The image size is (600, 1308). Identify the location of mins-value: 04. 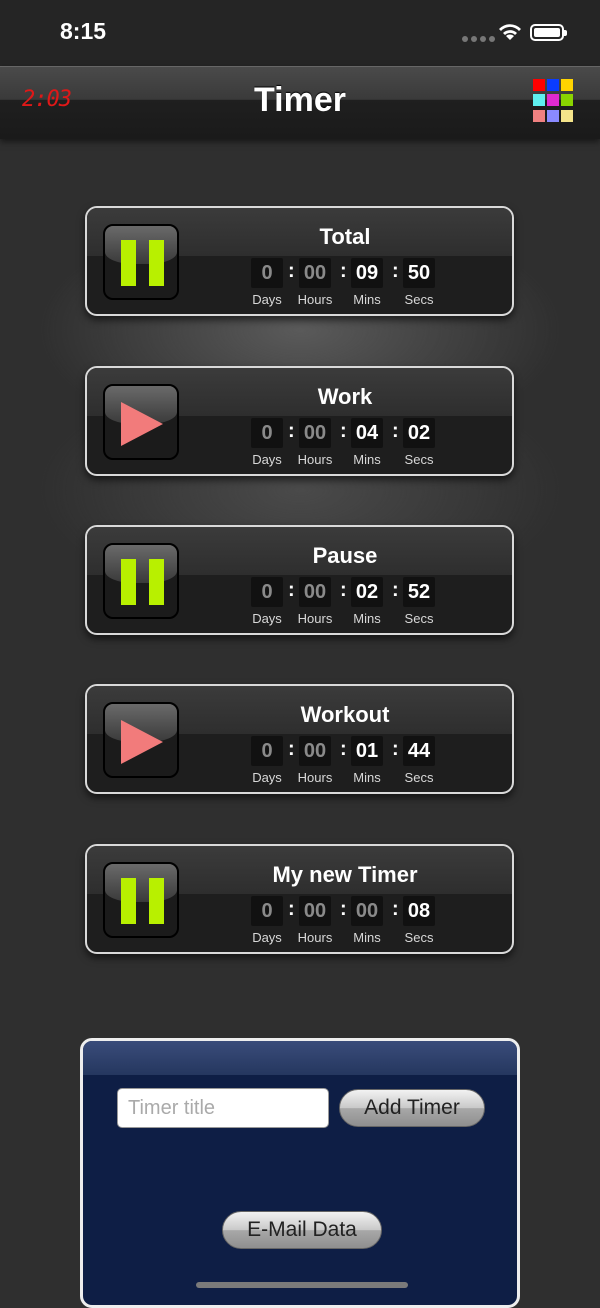
(367, 433).